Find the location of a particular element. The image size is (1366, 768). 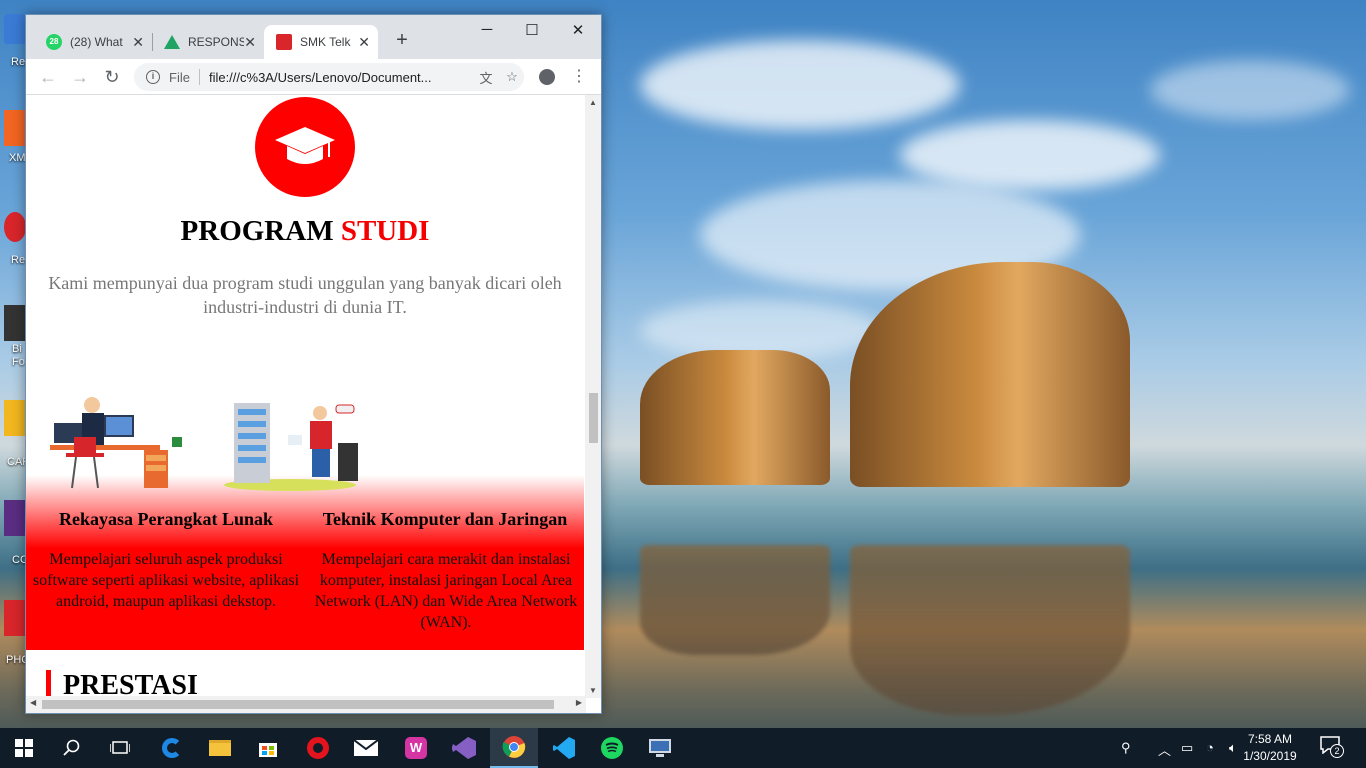

network-engineer-illustration is located at coordinates (294, 443).